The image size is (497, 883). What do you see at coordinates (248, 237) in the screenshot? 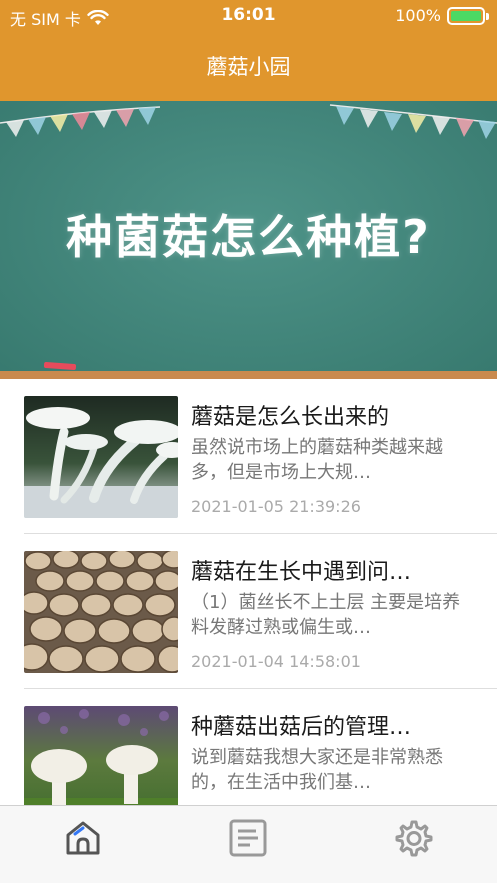
I see `banner-headline: 种菌菇怎么种植?` at bounding box center [248, 237].